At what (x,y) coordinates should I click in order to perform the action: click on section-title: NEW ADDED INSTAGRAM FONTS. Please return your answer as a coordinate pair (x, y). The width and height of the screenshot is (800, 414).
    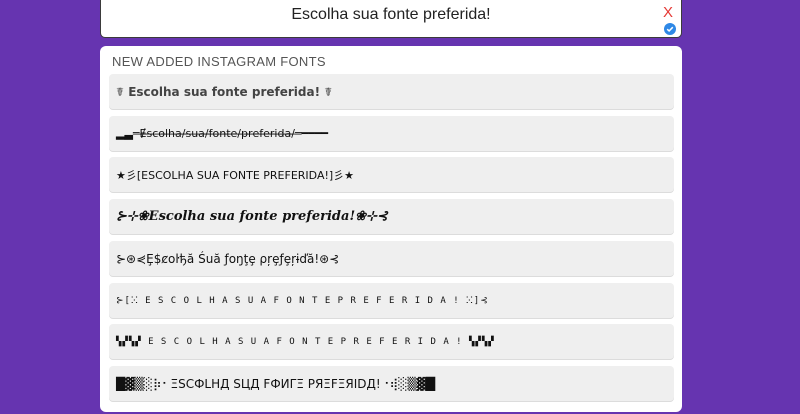
    Looking at the image, I should click on (219, 61).